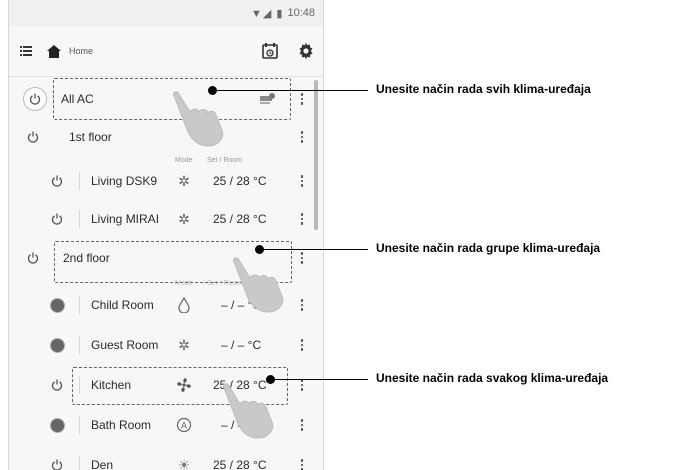  What do you see at coordinates (122, 305) in the screenshot?
I see `row-name: Child Room` at bounding box center [122, 305].